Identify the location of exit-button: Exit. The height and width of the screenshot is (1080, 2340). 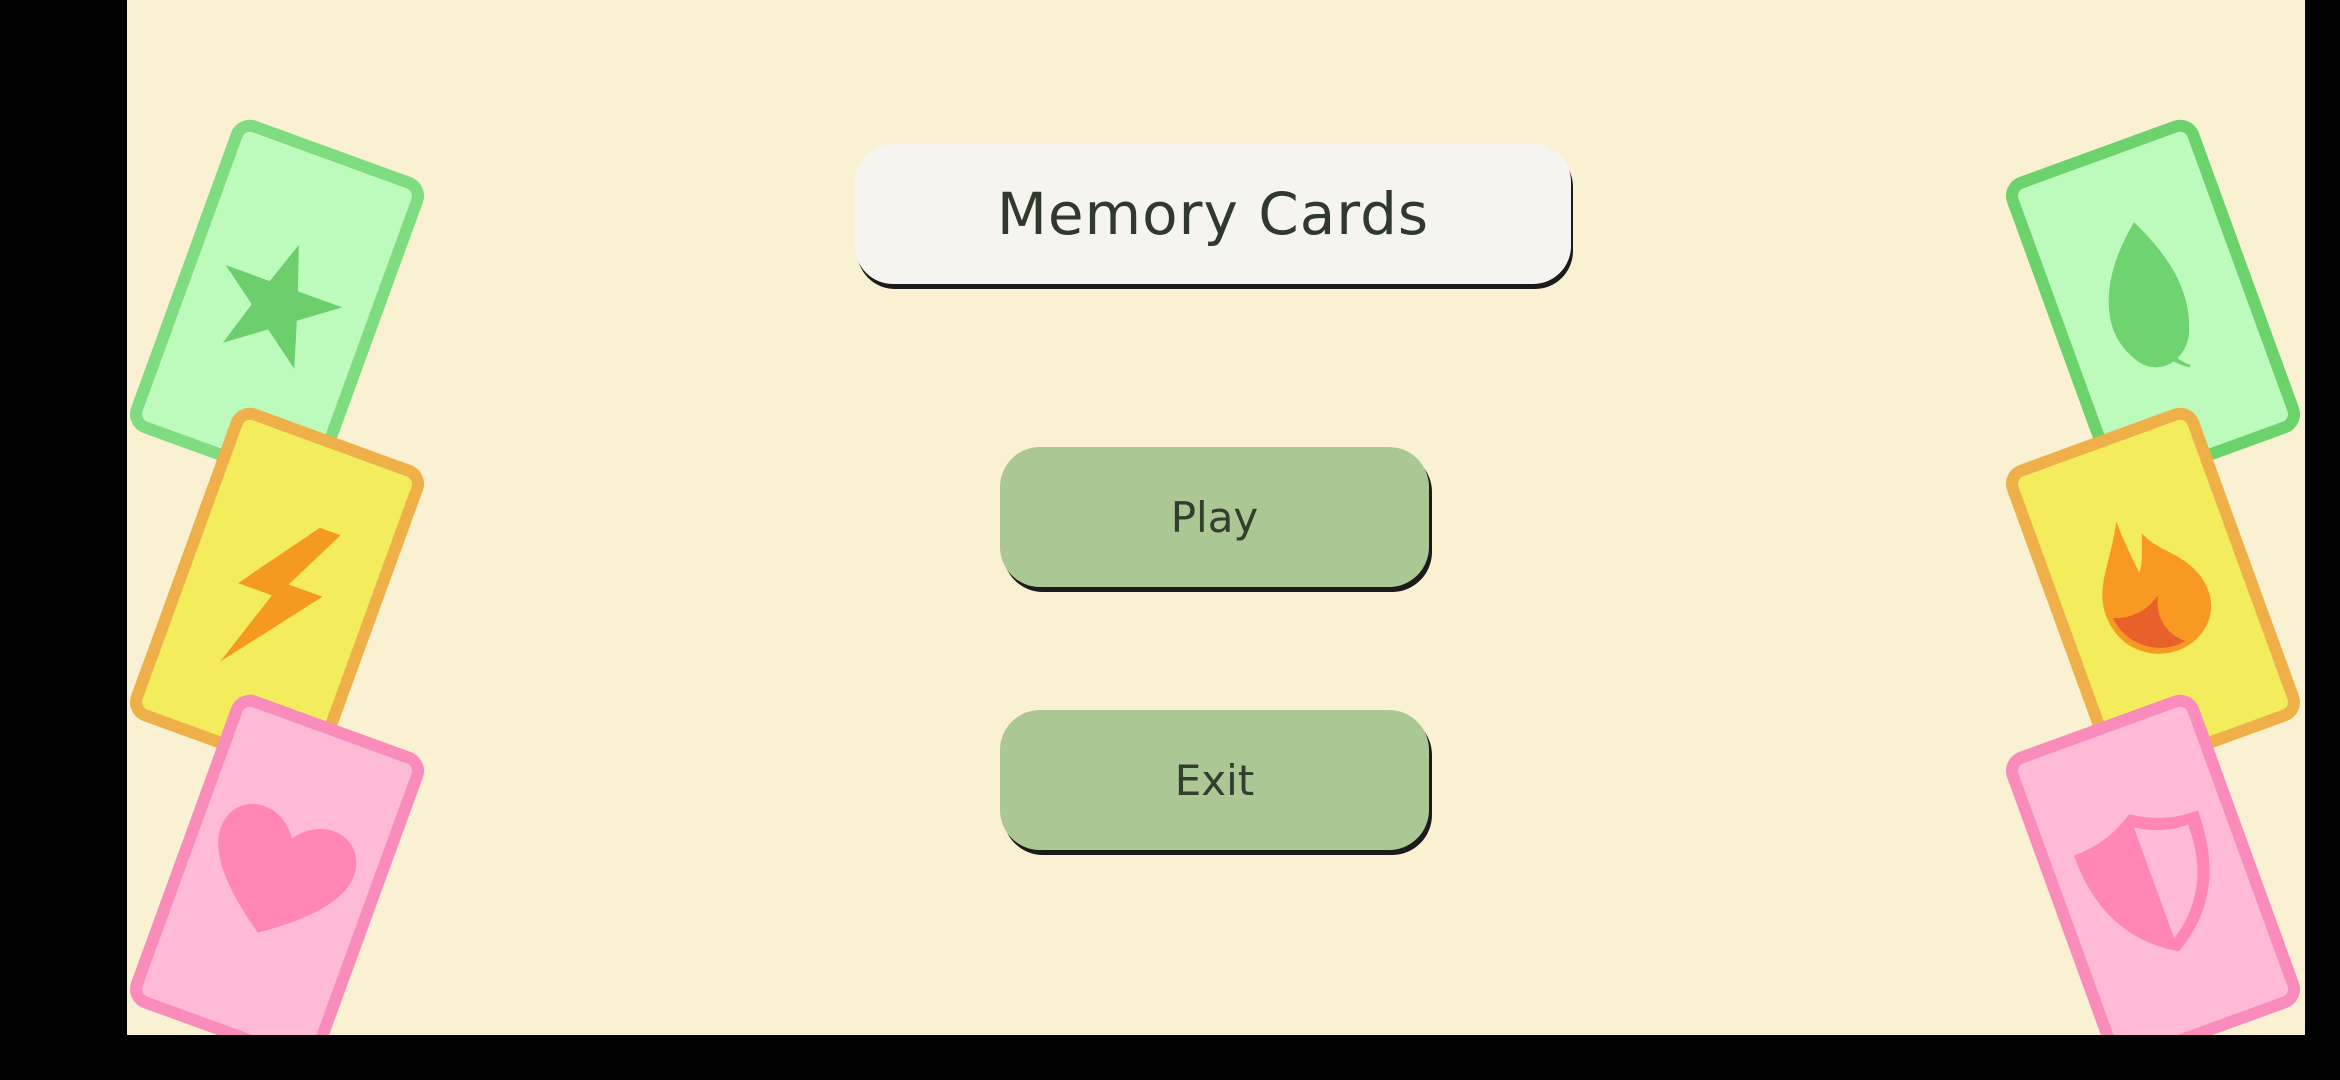
(1214, 780).